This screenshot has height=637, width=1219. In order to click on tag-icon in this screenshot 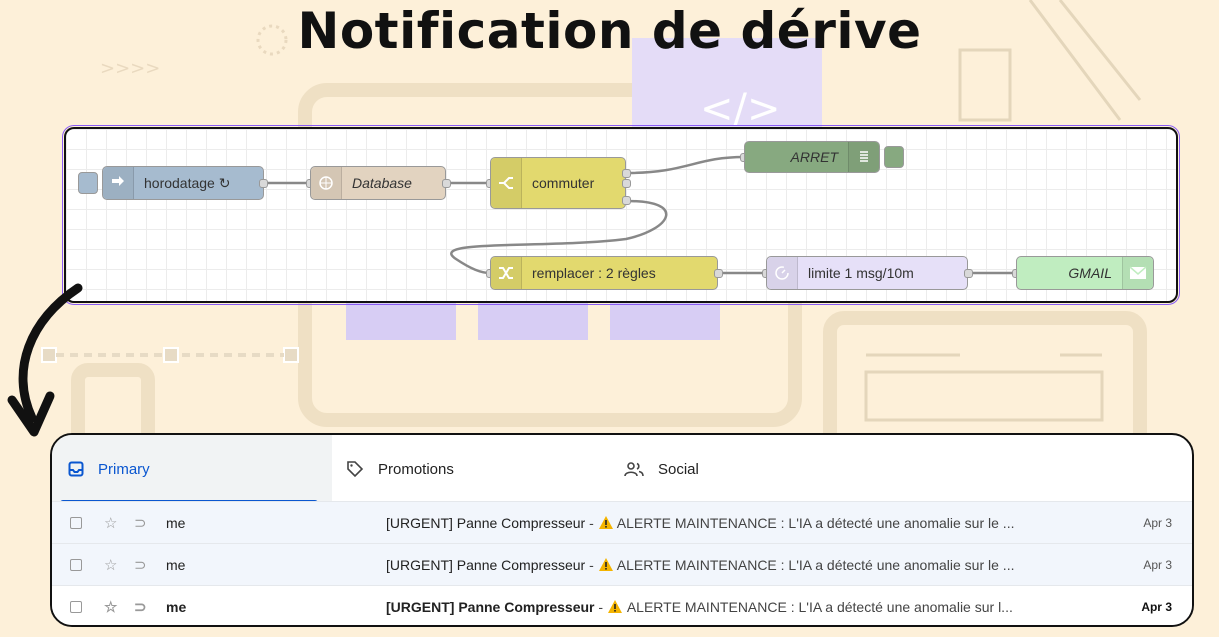, I will do `click(355, 469)`.